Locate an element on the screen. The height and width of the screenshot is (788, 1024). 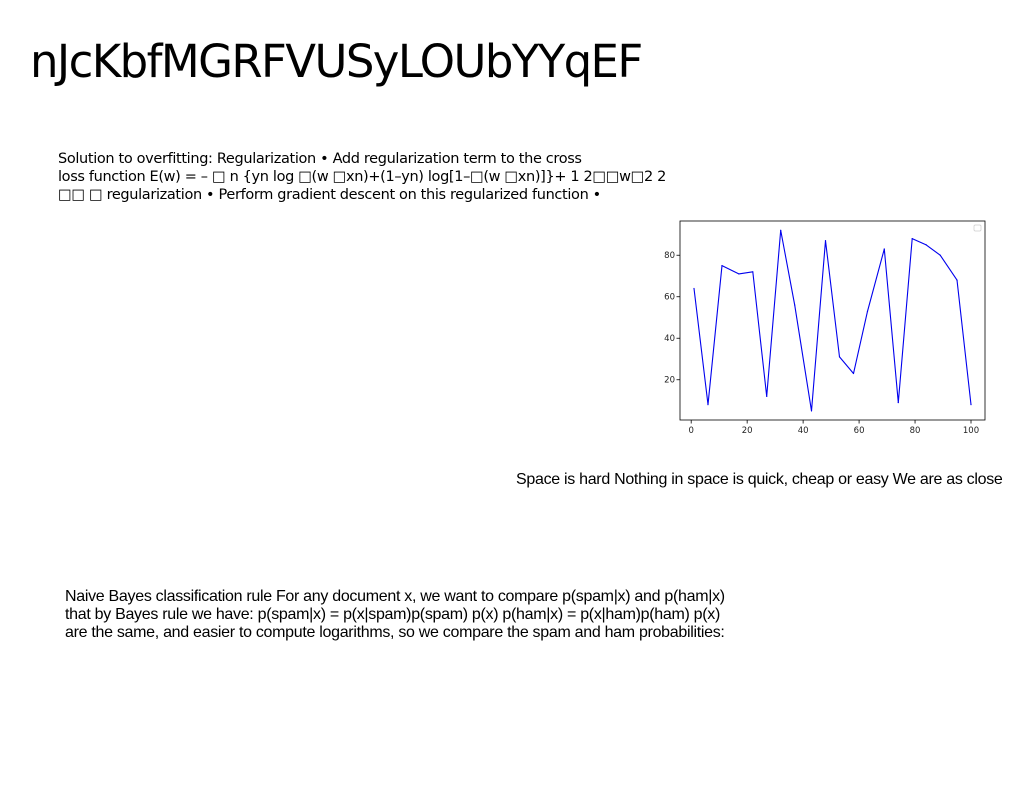
x-tick-label: 0 is located at coordinates (690, 431).